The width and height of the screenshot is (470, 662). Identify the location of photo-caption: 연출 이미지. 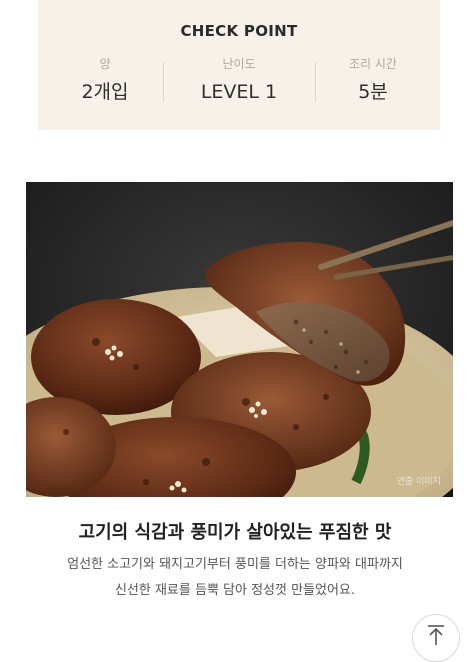
(418, 482).